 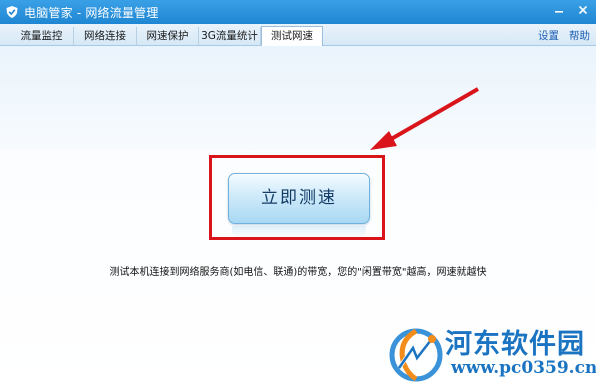 I want to click on help-link: 帮助, so click(x=579, y=35).